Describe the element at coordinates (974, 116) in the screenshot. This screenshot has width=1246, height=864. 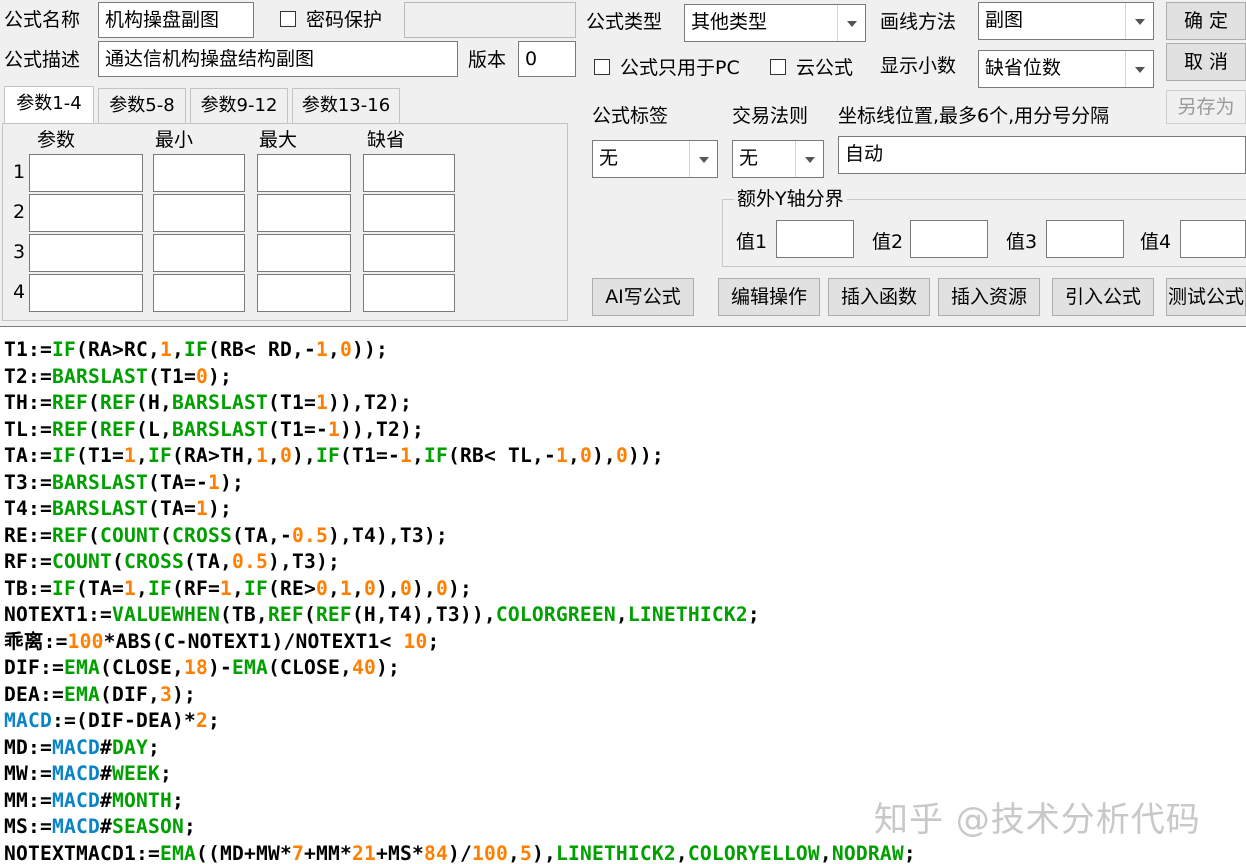
I see `axis-line-label: 坐标线位置,最多6个,用分号分隔` at that location.